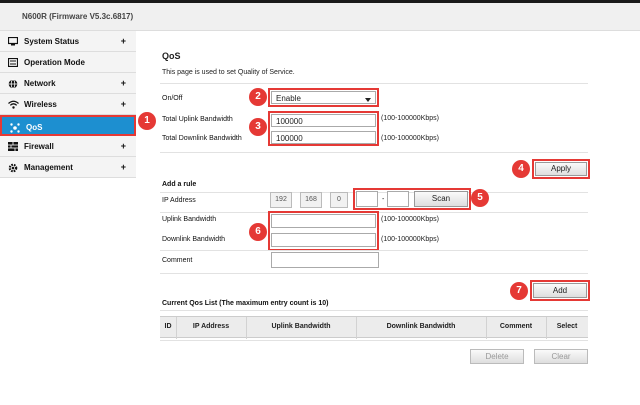  I want to click on downlink-hint: (100-100000Kbps), so click(410, 239).